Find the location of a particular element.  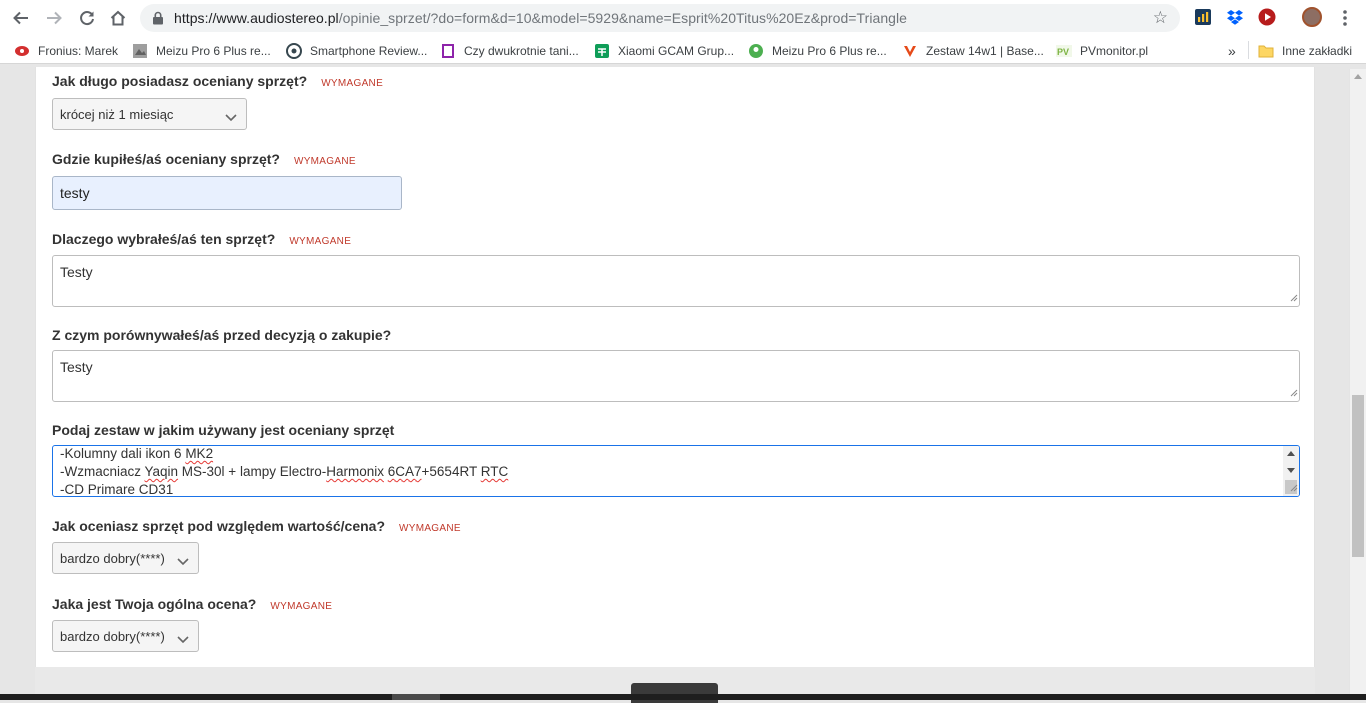

duration-select: krócej niż 1 miesiąc is located at coordinates (149, 114).